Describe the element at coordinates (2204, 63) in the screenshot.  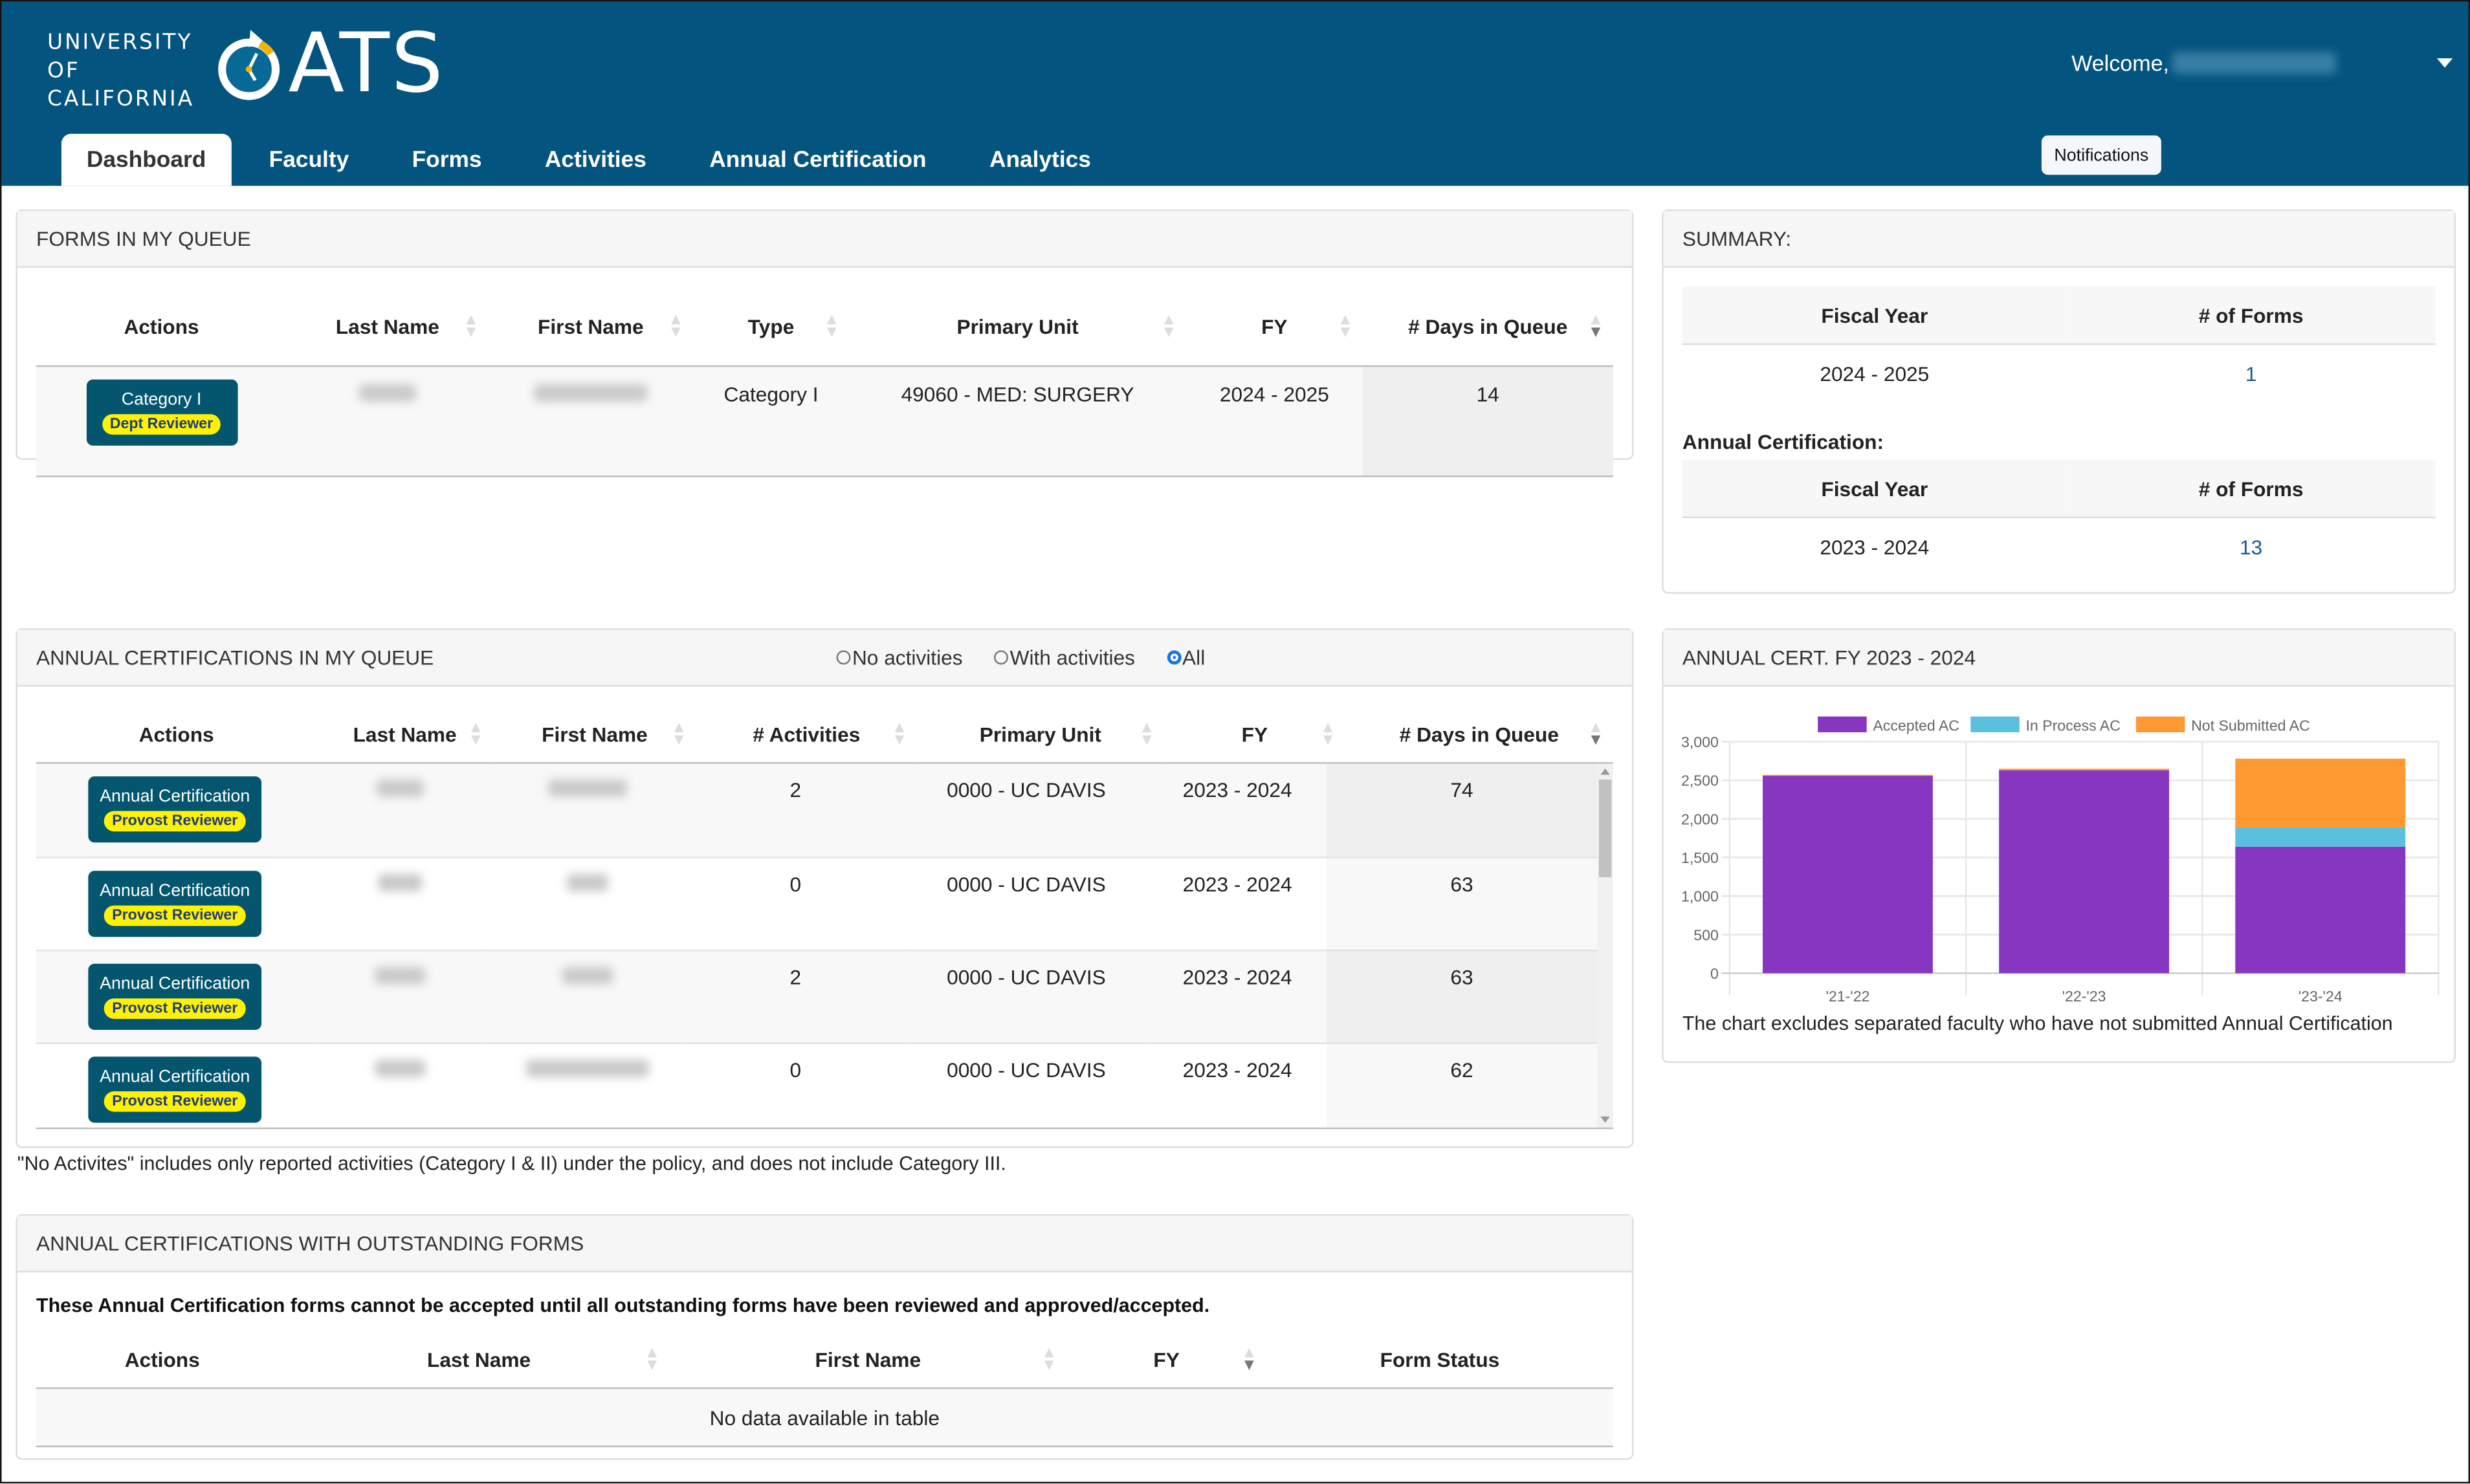
I see `user-menu: Welcome,` at that location.